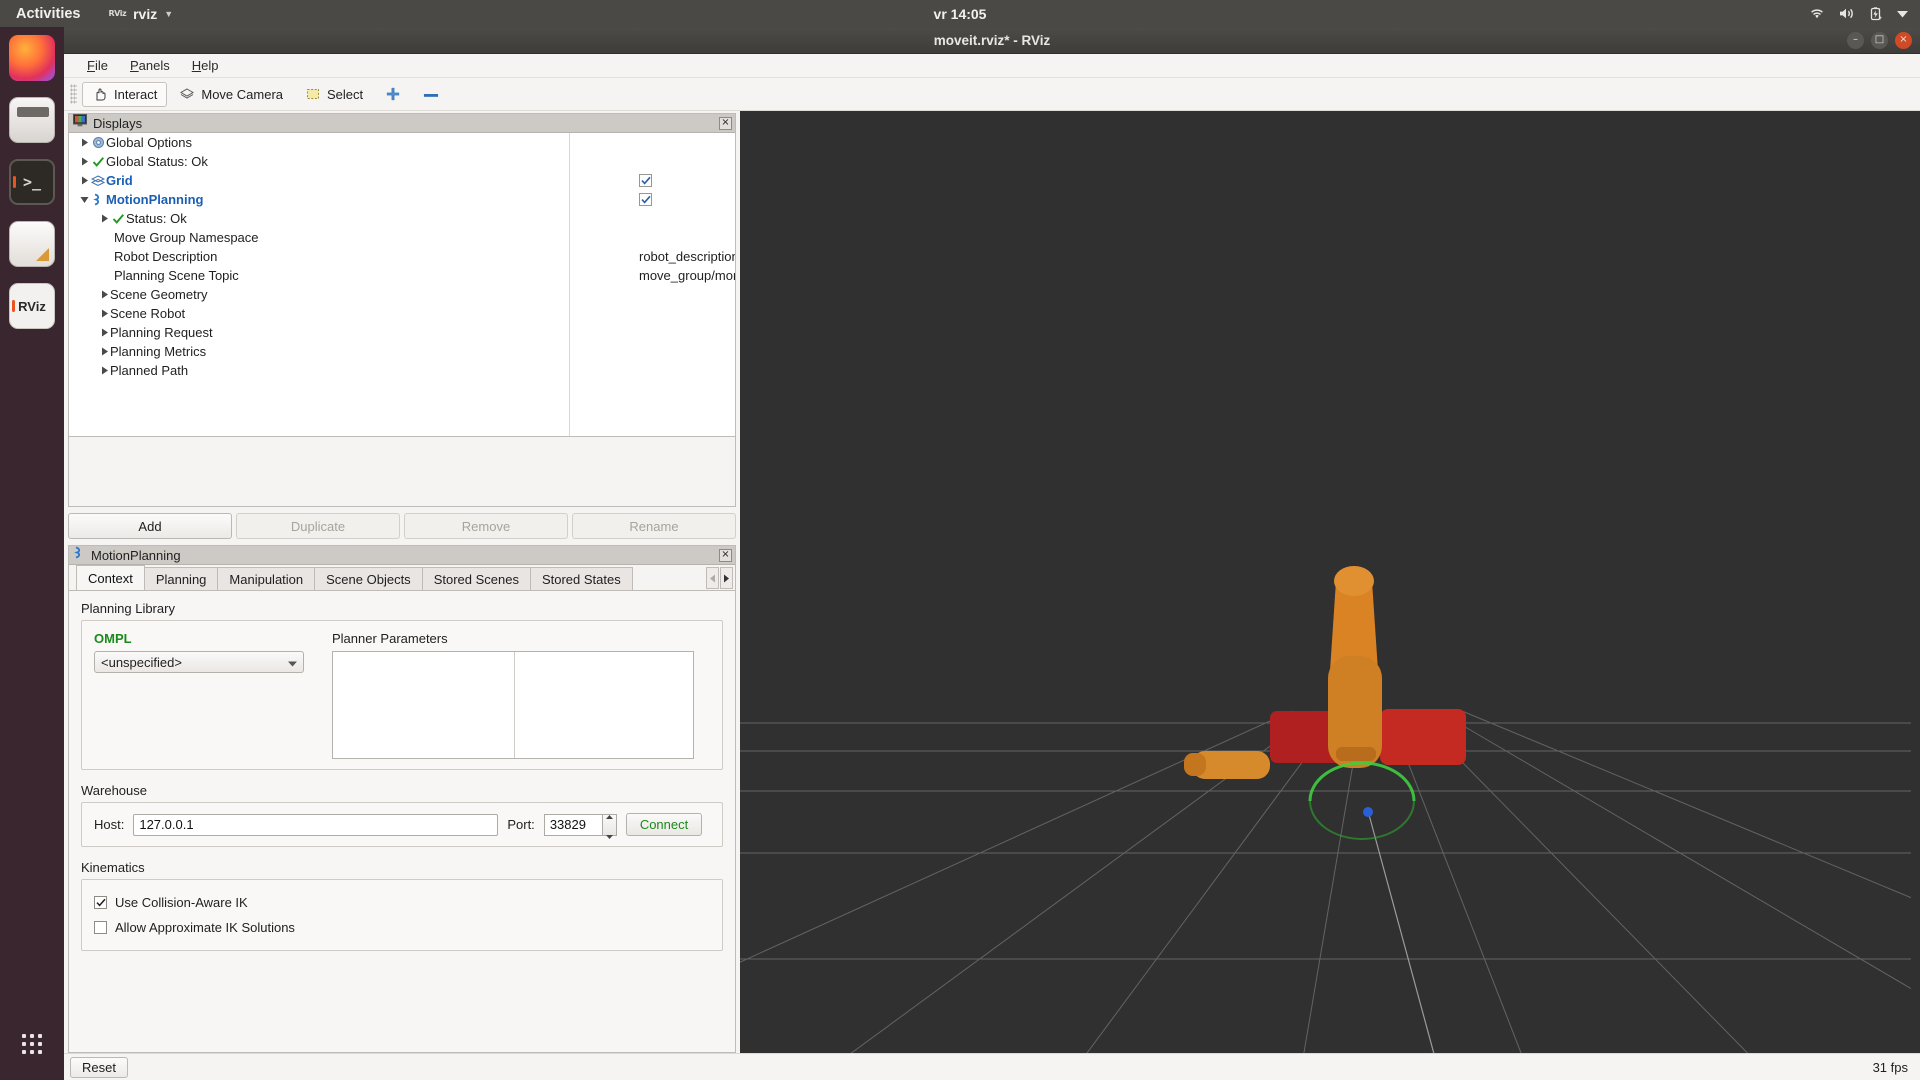  Describe the element at coordinates (156, 218) in the screenshot. I see `tree-label: Status: Ok` at that location.